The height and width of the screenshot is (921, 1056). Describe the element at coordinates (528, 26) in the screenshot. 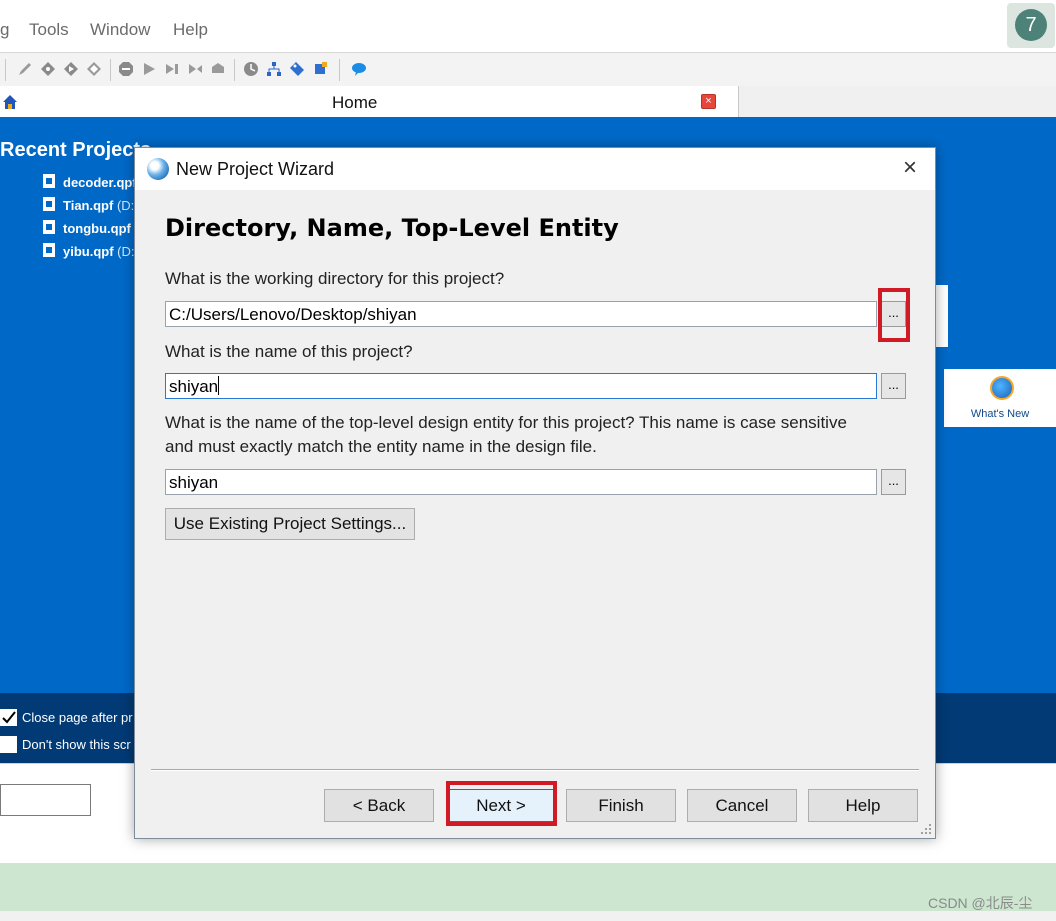

I see `menu-bar: g Tools Window Help` at that location.